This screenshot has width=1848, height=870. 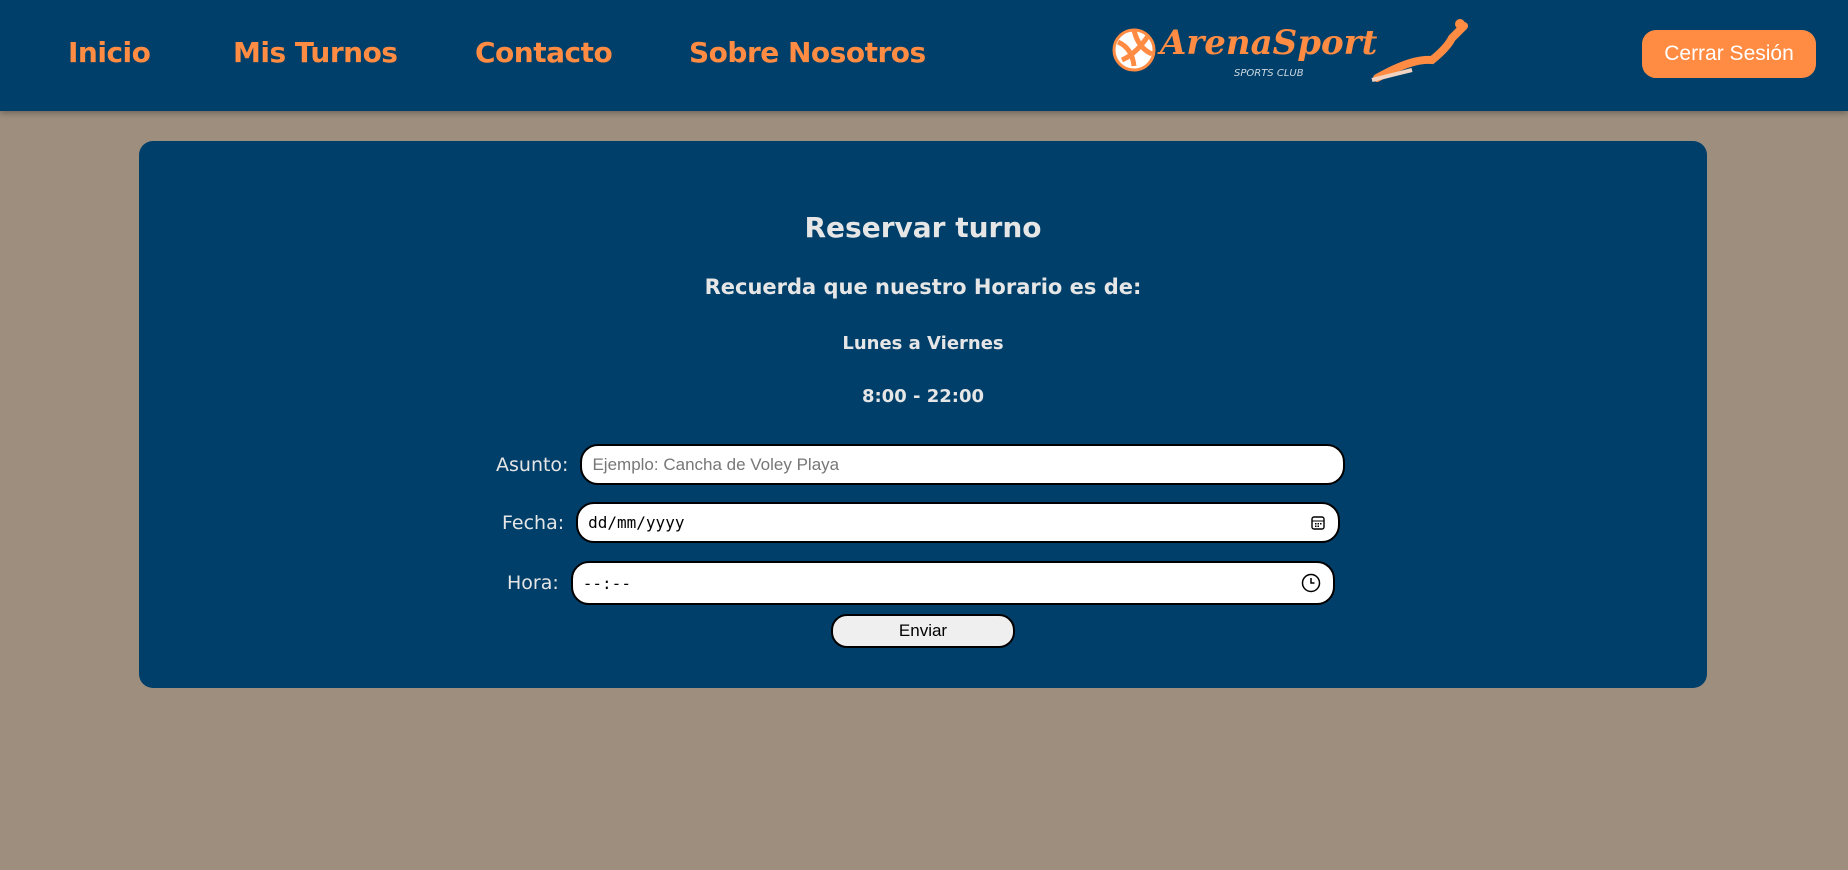 I want to click on page-title: Reservar turno, so click(x=923, y=227).